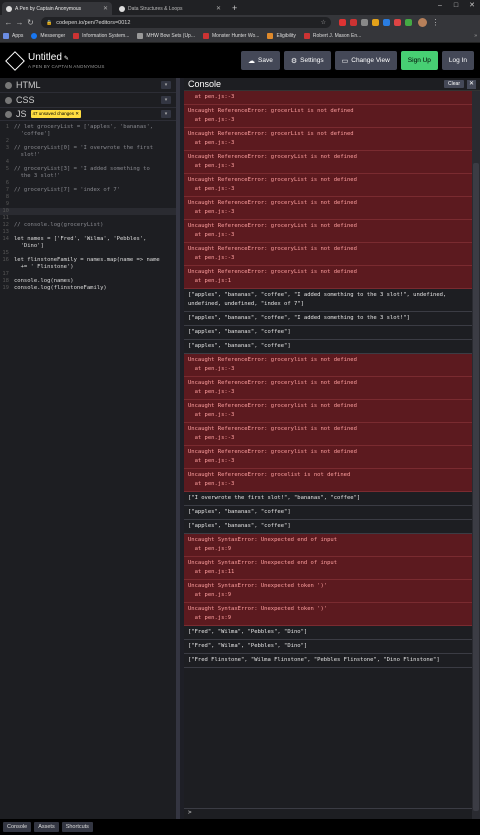  What do you see at coordinates (8, 22) in the screenshot?
I see `back-icon: ←` at bounding box center [8, 22].